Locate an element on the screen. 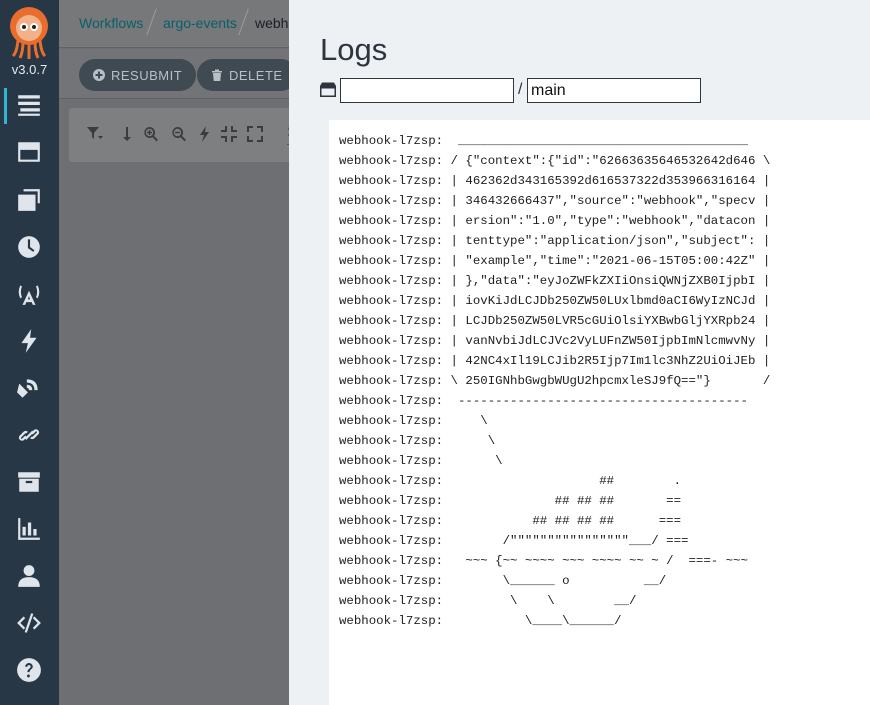  argo-logo is located at coordinates (29, 33).